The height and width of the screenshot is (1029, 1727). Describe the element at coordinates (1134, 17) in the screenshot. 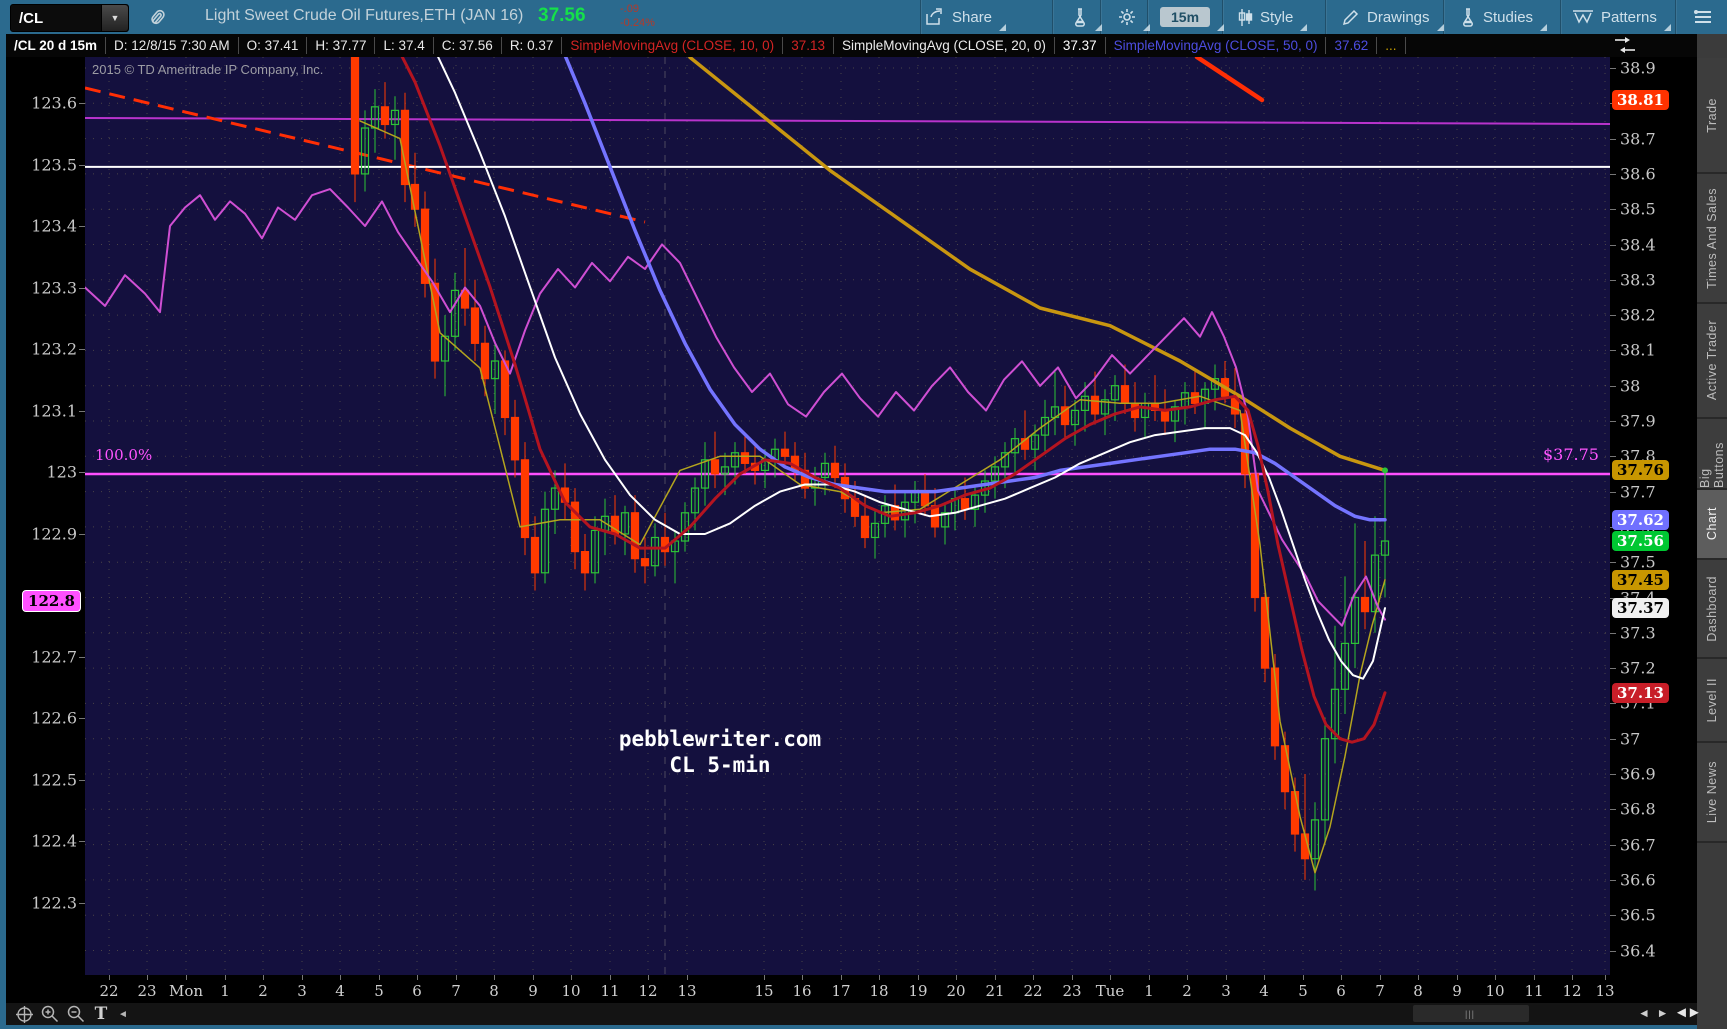

I see `toolbar-button-settings` at that location.